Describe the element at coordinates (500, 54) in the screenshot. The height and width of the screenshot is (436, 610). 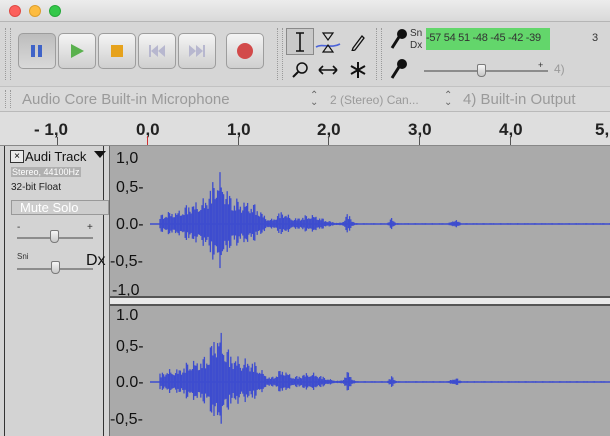
I see `meter-toolbar: Sn Dx -57 54 51 -48 -45 -42 -39 3 + 4)` at that location.